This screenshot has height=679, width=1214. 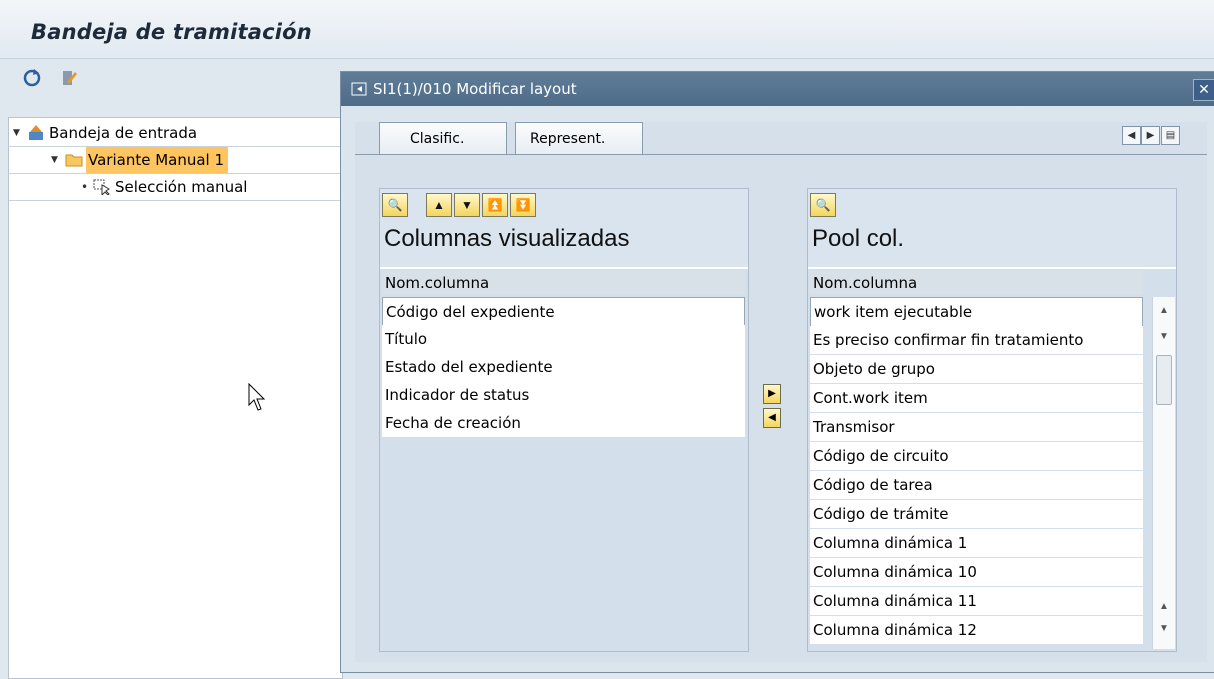 I want to click on list-item: Es preciso confirmar fin tratamiento, so click(x=976, y=340).